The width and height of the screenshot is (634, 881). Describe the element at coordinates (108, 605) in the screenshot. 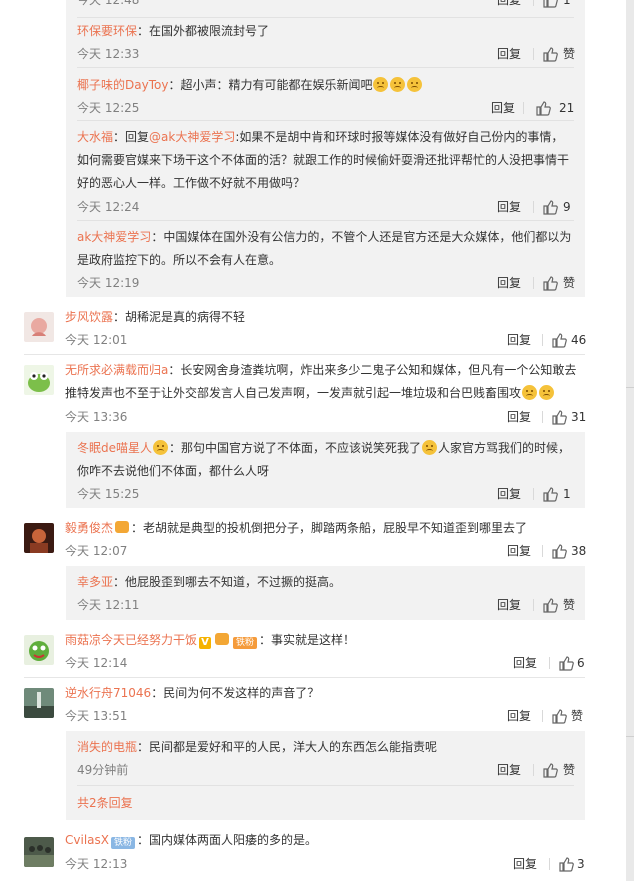

I see `timestamp: 今天 12:11` at that location.